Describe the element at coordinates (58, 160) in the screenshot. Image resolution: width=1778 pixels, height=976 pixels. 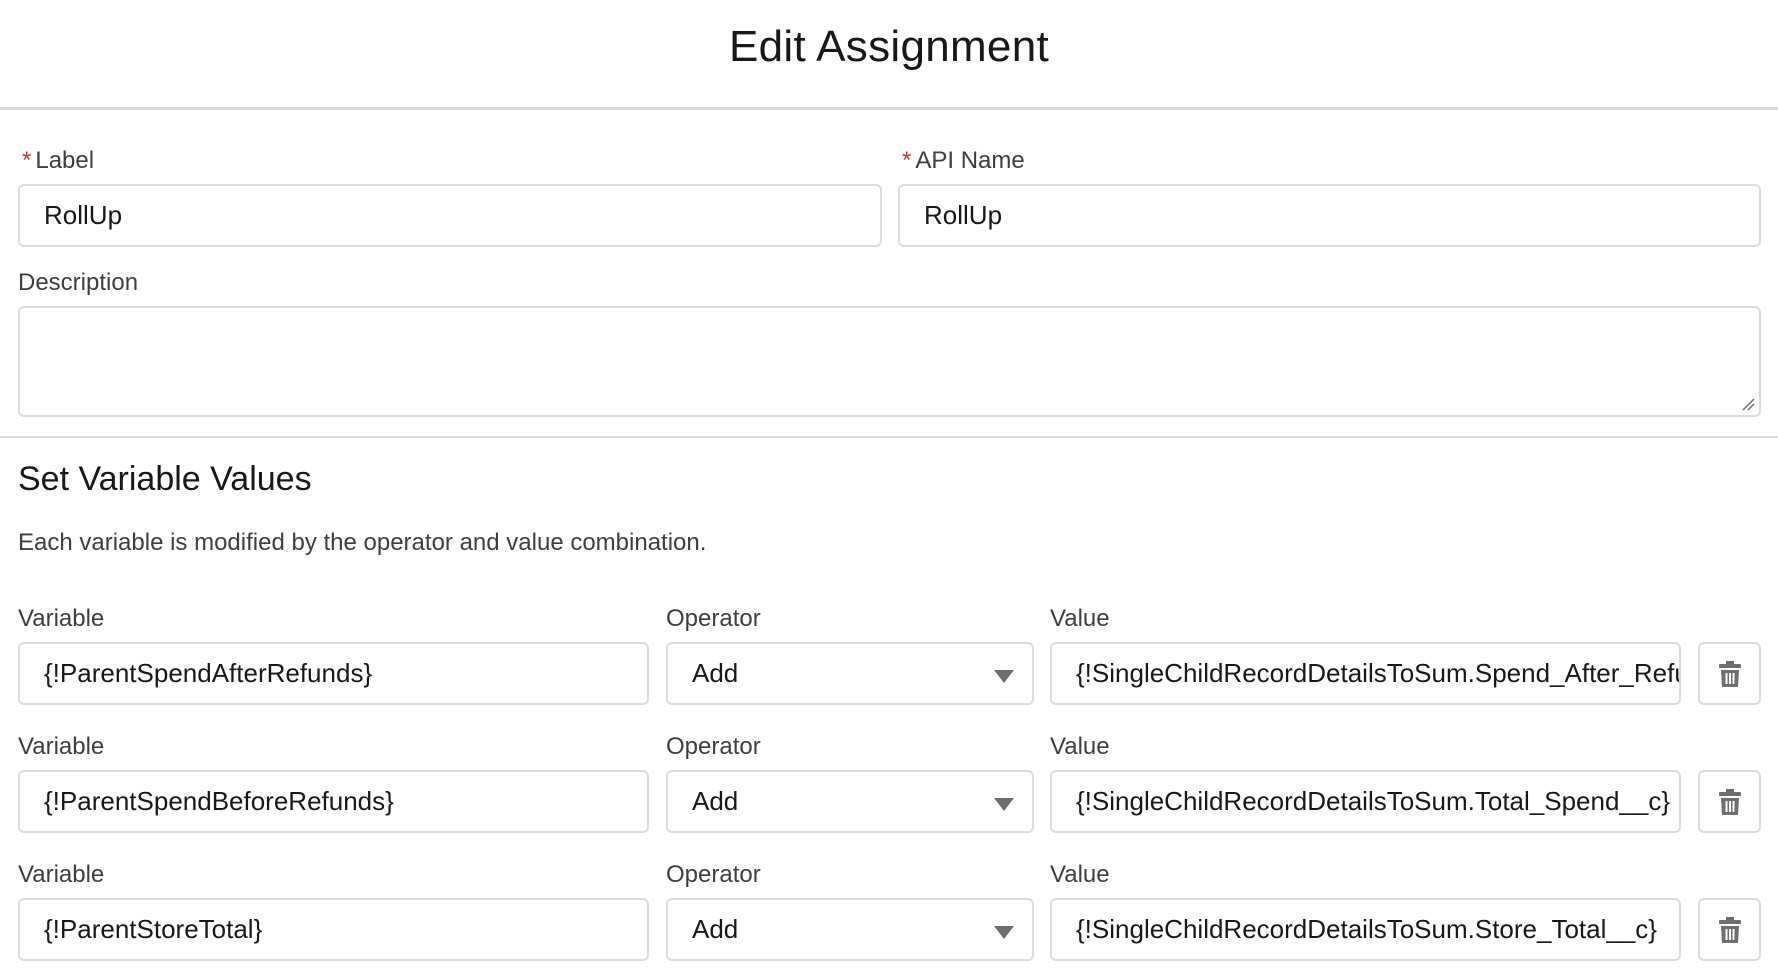
I see `label-field-label: * Label` at that location.